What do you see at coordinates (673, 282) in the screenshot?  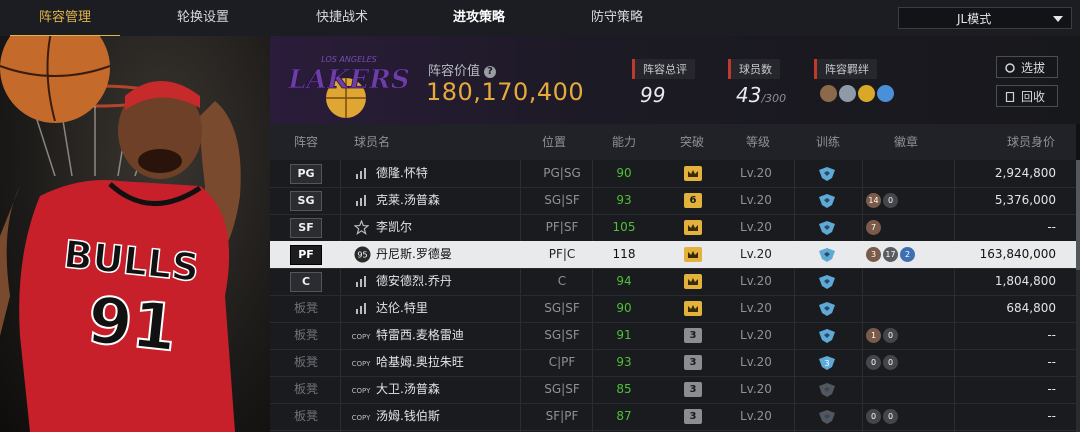 I see `table-row: C 德安德烈.乔丹 C 94 Lv.20 1,804,800` at bounding box center [673, 282].